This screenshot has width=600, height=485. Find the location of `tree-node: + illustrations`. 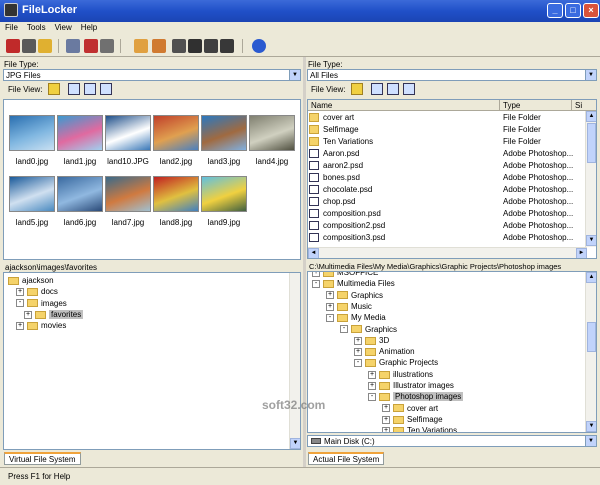

tree-node: + illustrations is located at coordinates (400, 374).